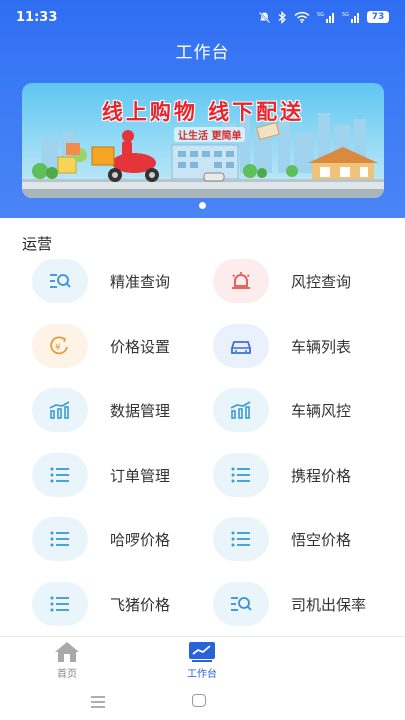  Describe the element at coordinates (241, 281) in the screenshot. I see `alarm-light-icon` at that location.